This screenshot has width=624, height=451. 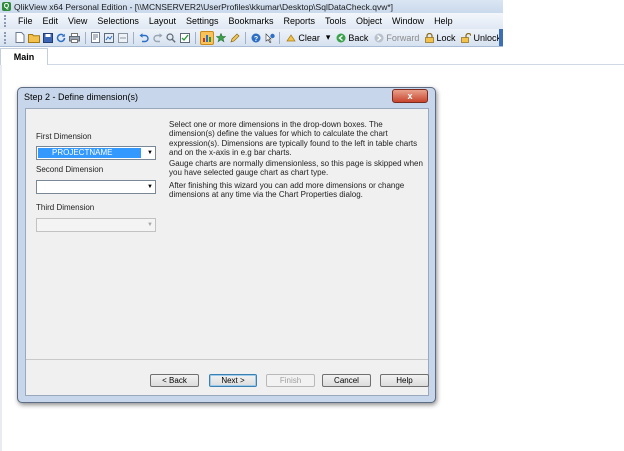 I want to click on menu-view: View, so click(x=77, y=21).